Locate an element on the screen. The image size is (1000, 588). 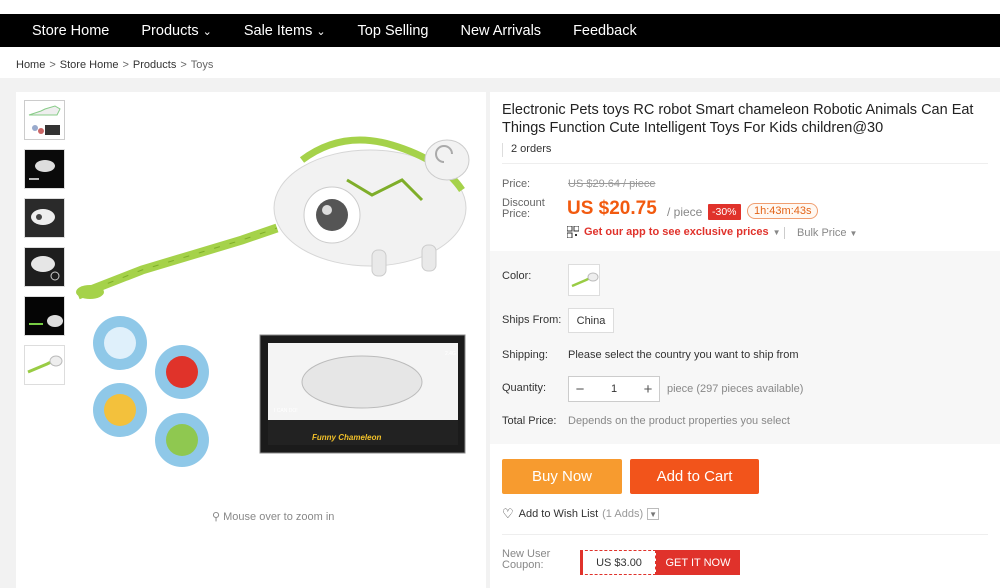
breadcrumb-toys: Toys is located at coordinates (202, 65).